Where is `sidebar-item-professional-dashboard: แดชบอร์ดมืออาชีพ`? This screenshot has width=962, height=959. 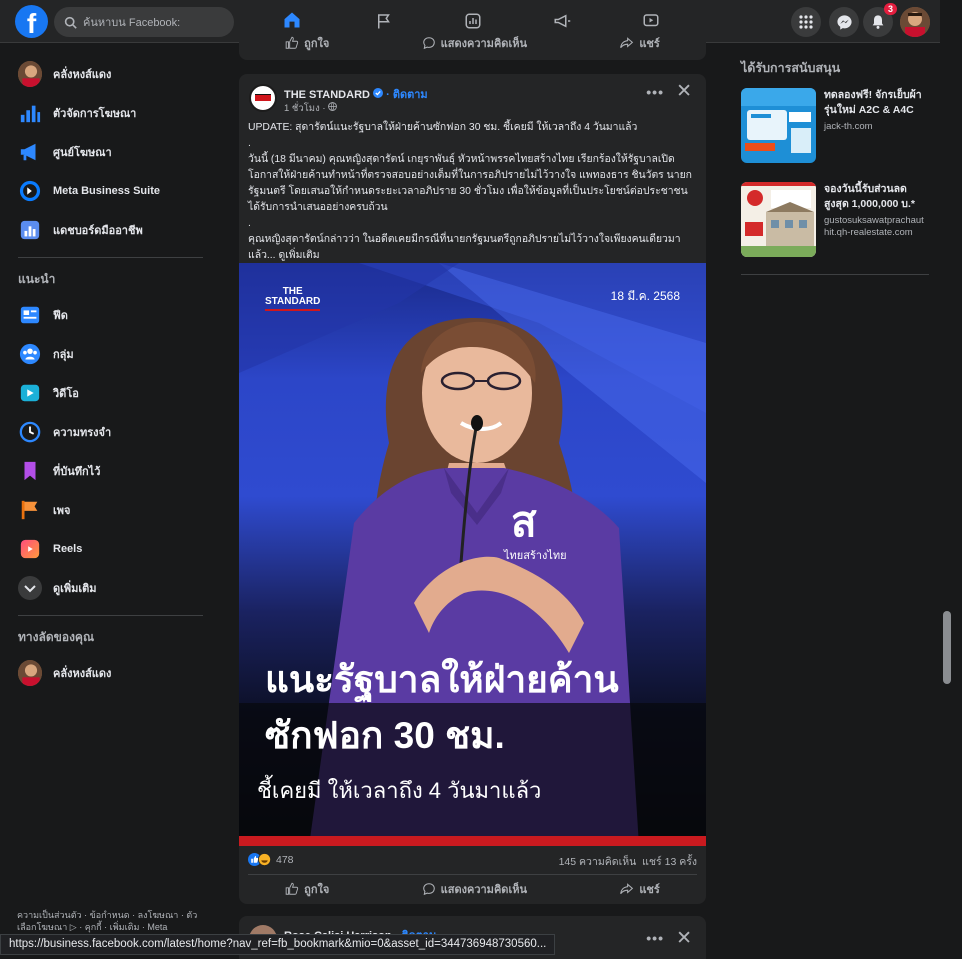 sidebar-item-professional-dashboard: แดชบอร์ดมืออาชีพ is located at coordinates (108, 229).